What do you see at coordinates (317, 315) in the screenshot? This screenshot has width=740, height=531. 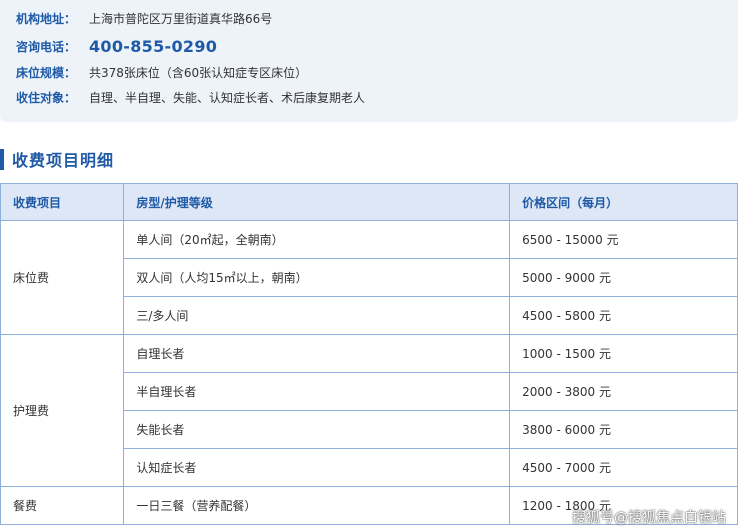 I see `room-type: 三/多人间` at bounding box center [317, 315].